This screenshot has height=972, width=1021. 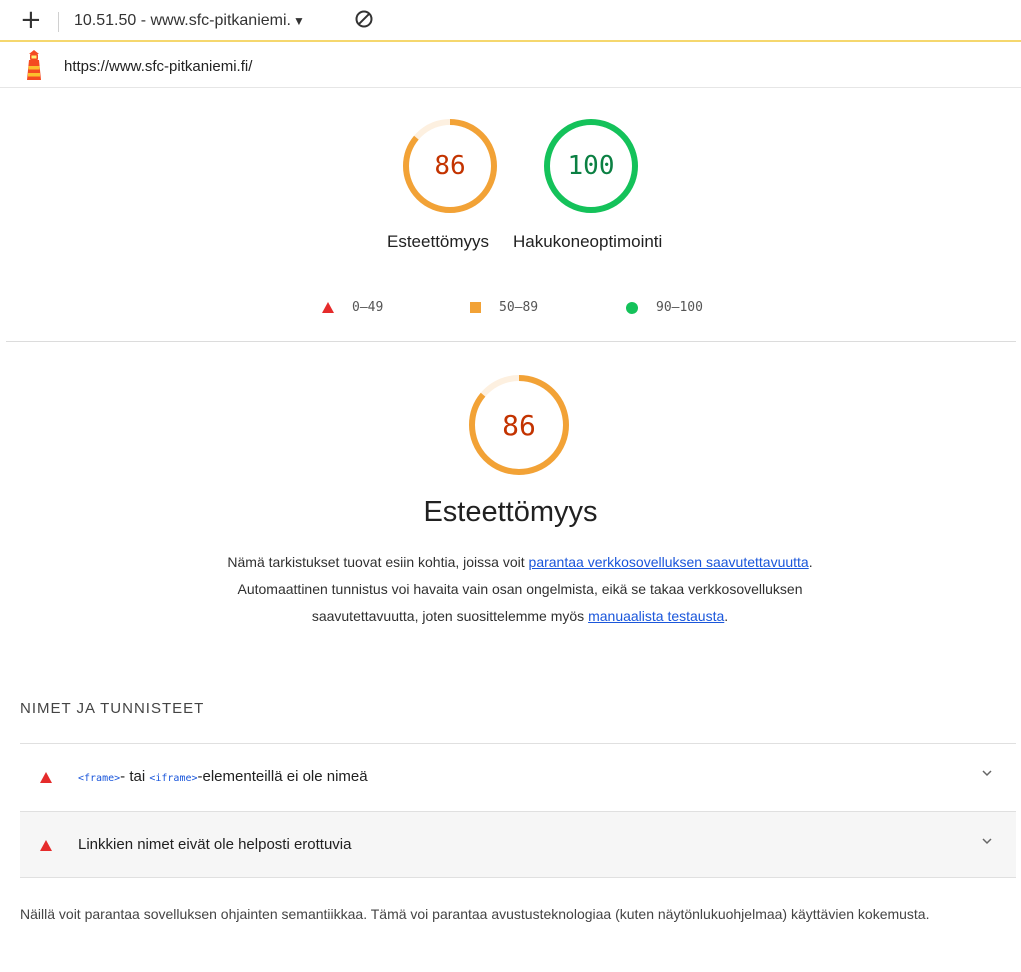 What do you see at coordinates (511, 341) in the screenshot?
I see `section-divider` at bounding box center [511, 341].